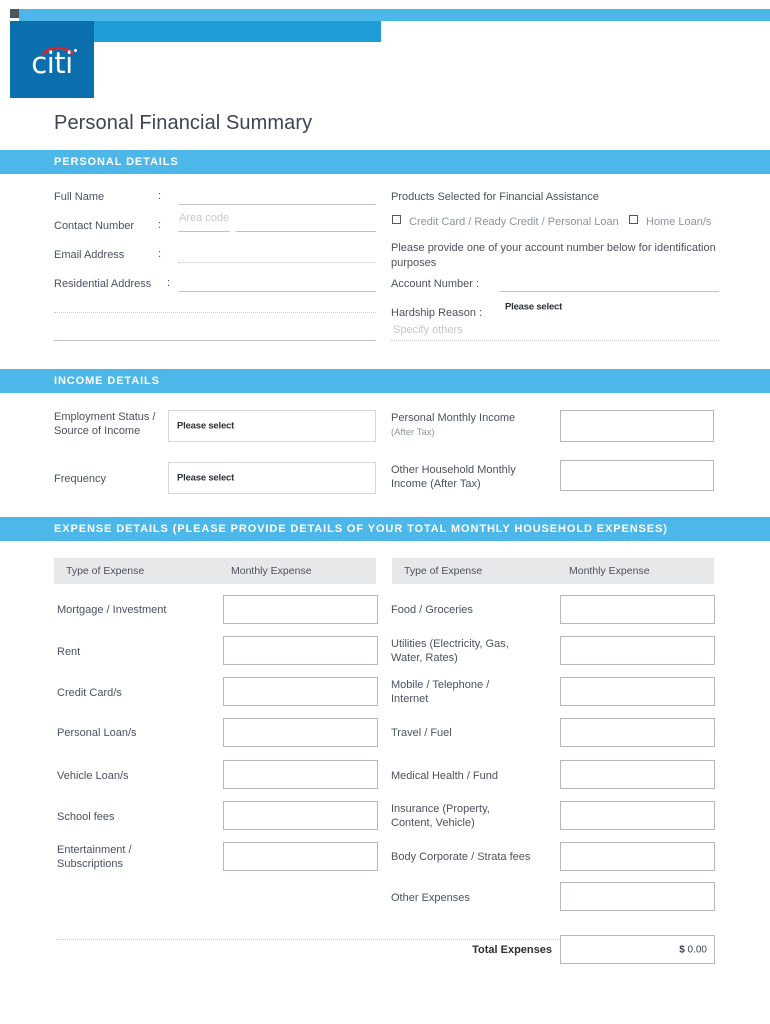 This screenshot has height=1024, width=770. What do you see at coordinates (97, 431) in the screenshot?
I see `employment-status-label-line2: Source of Income` at bounding box center [97, 431].